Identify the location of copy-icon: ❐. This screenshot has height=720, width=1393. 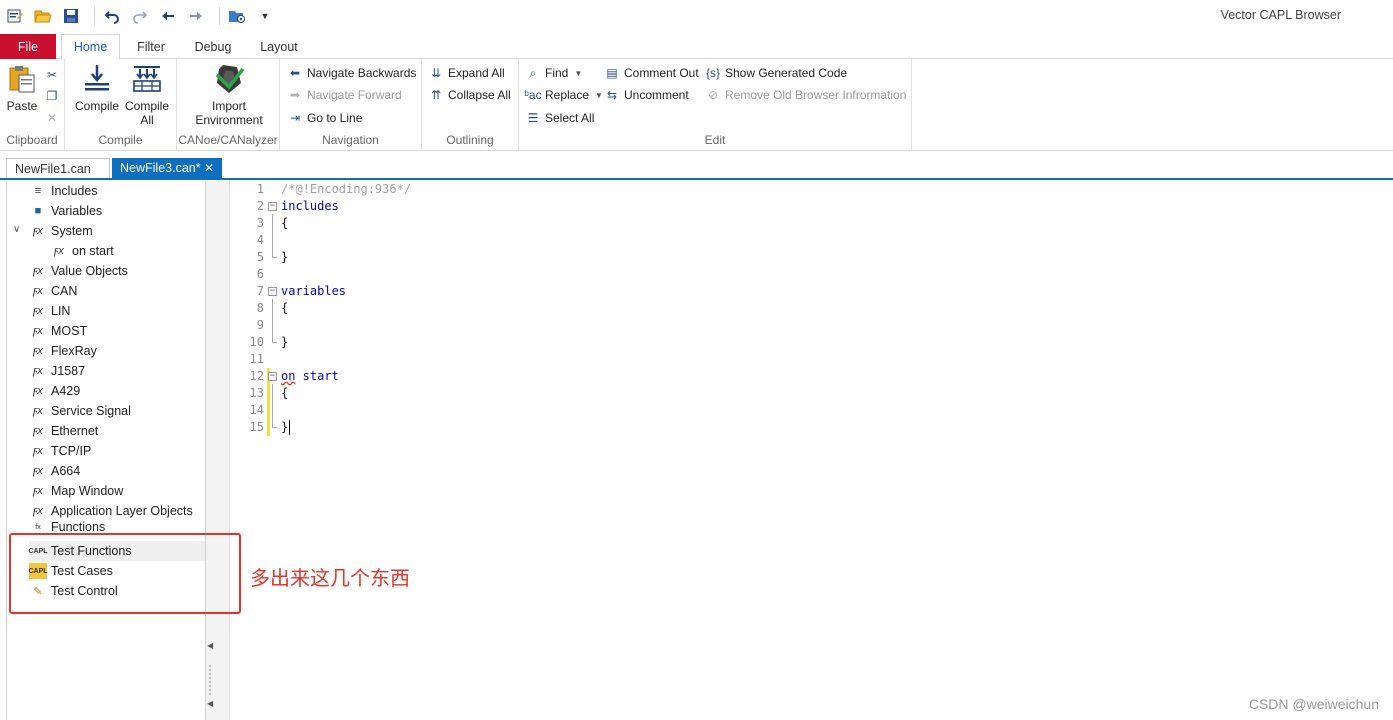
(52, 96).